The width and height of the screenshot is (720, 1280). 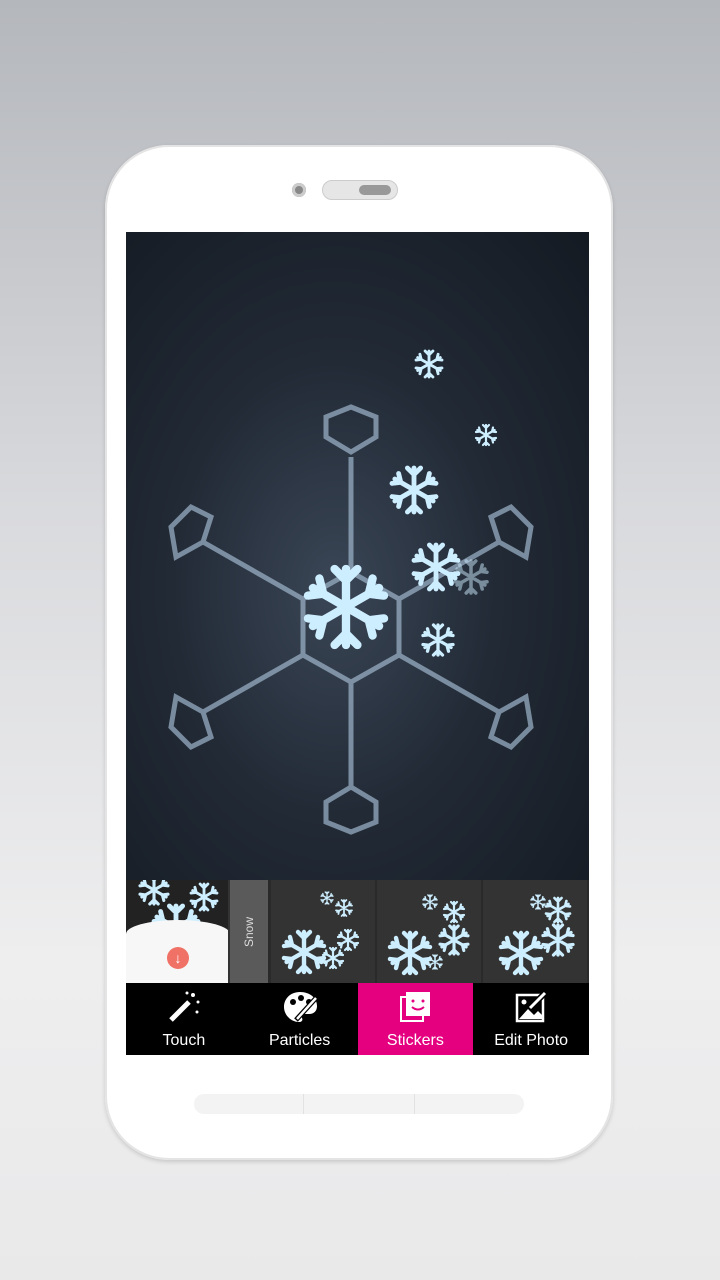 What do you see at coordinates (299, 190) in the screenshot?
I see `front-camera` at bounding box center [299, 190].